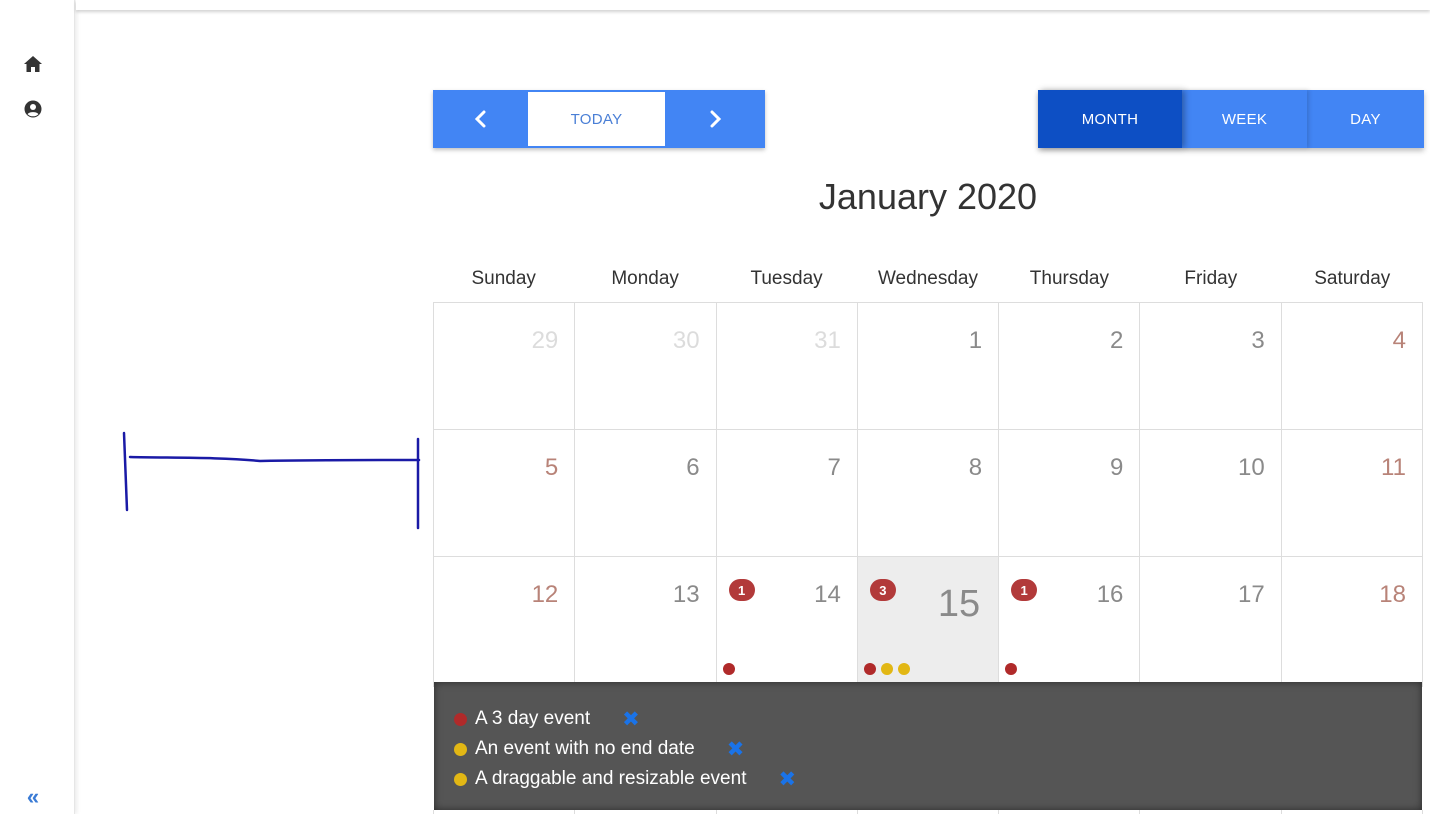 This screenshot has width=1430, height=814. I want to click on sidebar: «, so click(37, 407).